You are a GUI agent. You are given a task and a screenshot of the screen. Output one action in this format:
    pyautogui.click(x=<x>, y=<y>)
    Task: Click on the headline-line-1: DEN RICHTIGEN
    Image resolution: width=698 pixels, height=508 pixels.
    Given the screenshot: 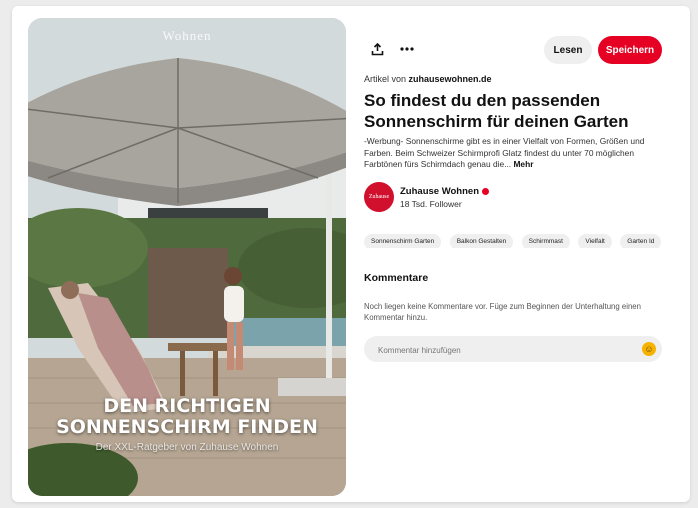 What is the action you would take?
    pyautogui.click(x=187, y=406)
    